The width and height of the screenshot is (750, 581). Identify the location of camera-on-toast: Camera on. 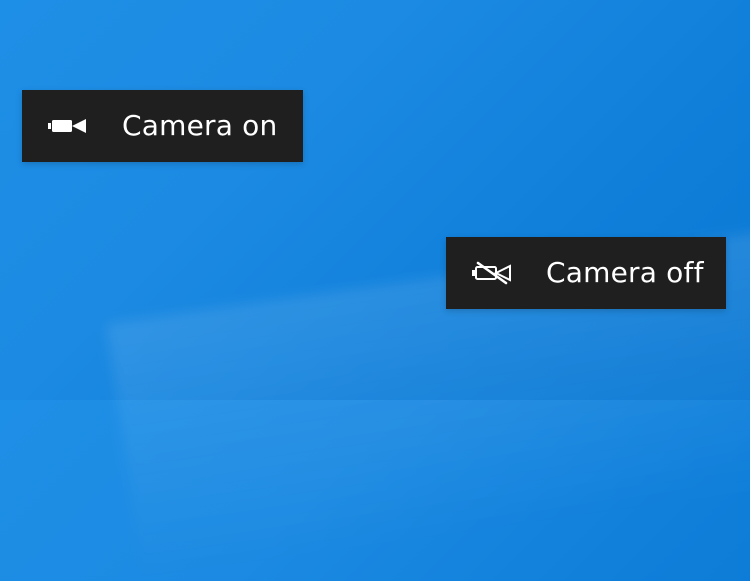
(162, 126).